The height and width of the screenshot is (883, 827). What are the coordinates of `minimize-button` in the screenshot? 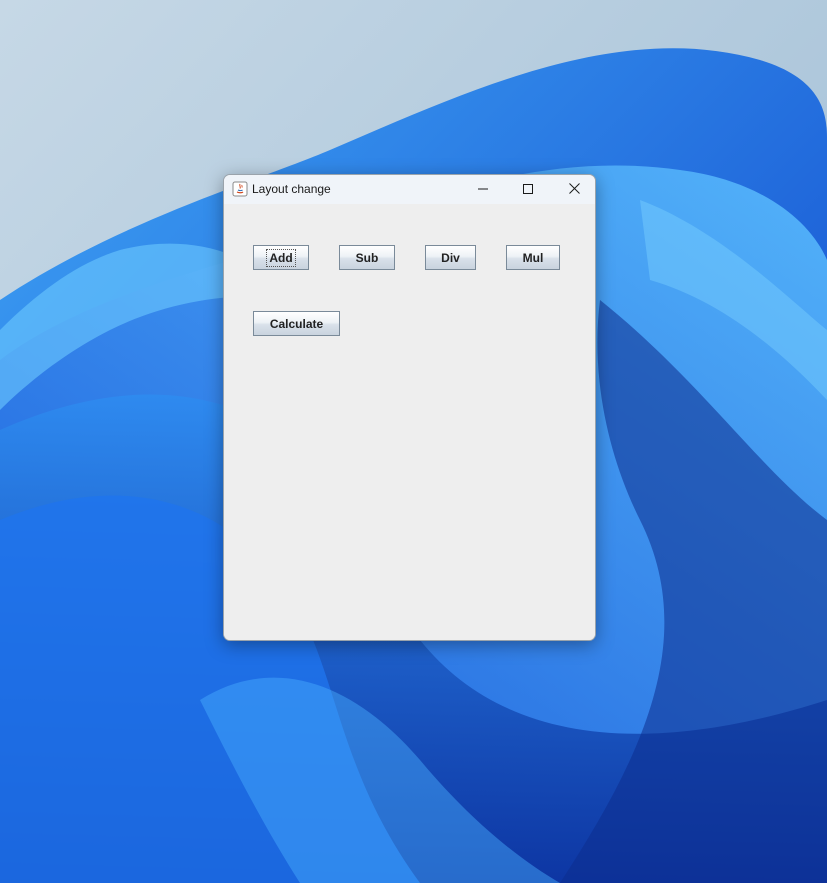 It's located at (483, 189).